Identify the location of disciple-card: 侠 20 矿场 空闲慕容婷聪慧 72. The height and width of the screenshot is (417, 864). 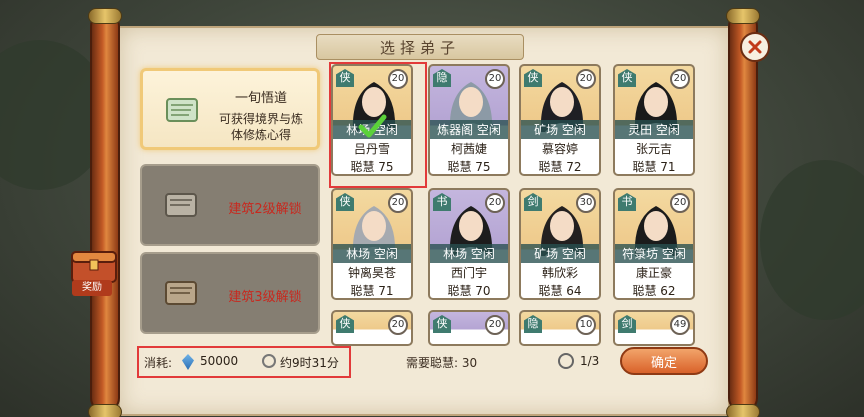
(560, 120).